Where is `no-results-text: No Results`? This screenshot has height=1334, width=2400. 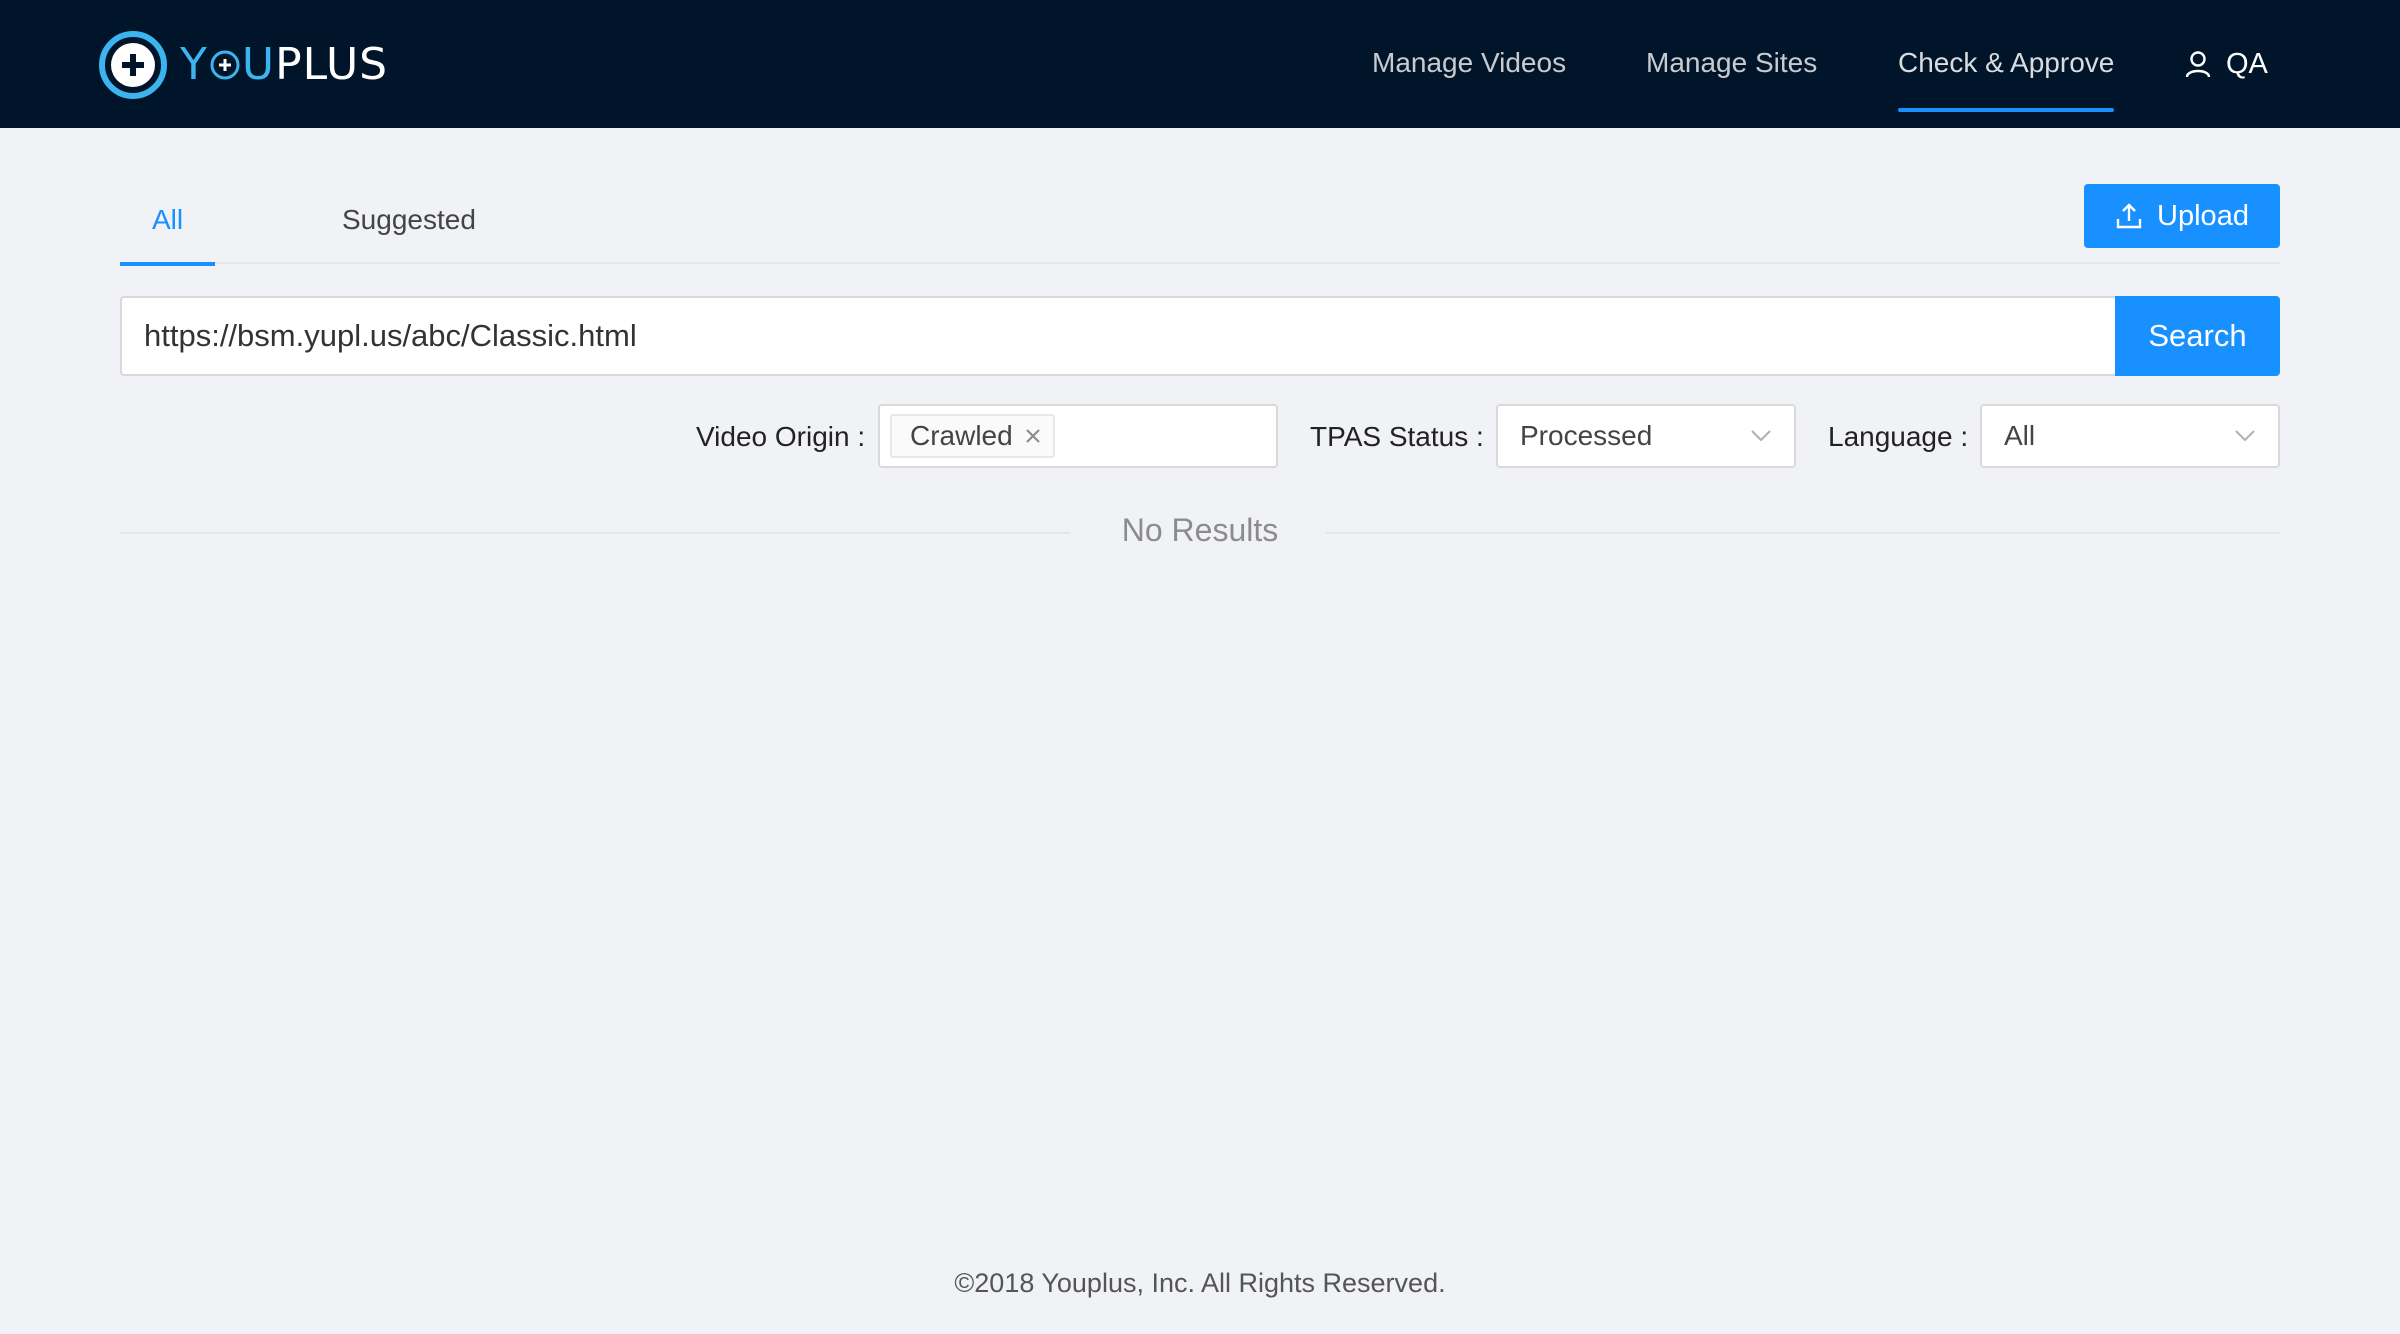 no-results-text: No Results is located at coordinates (1200, 530).